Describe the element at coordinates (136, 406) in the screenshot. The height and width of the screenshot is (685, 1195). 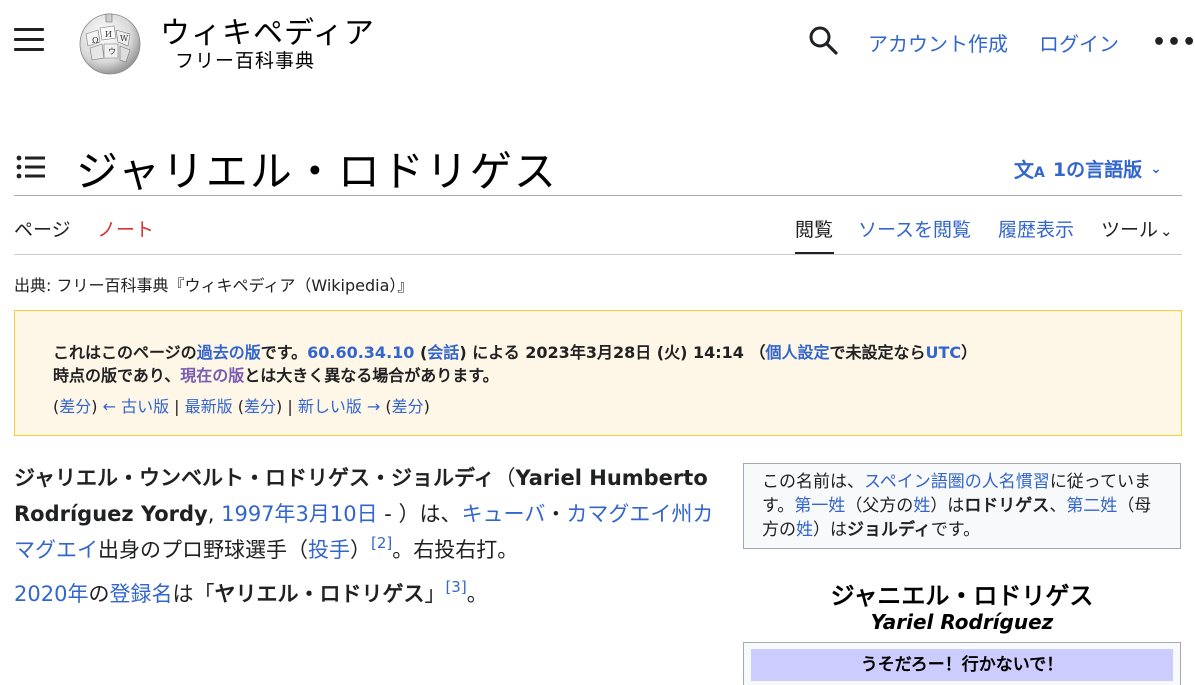
I see `older-revision-link: ← 古い版` at that location.